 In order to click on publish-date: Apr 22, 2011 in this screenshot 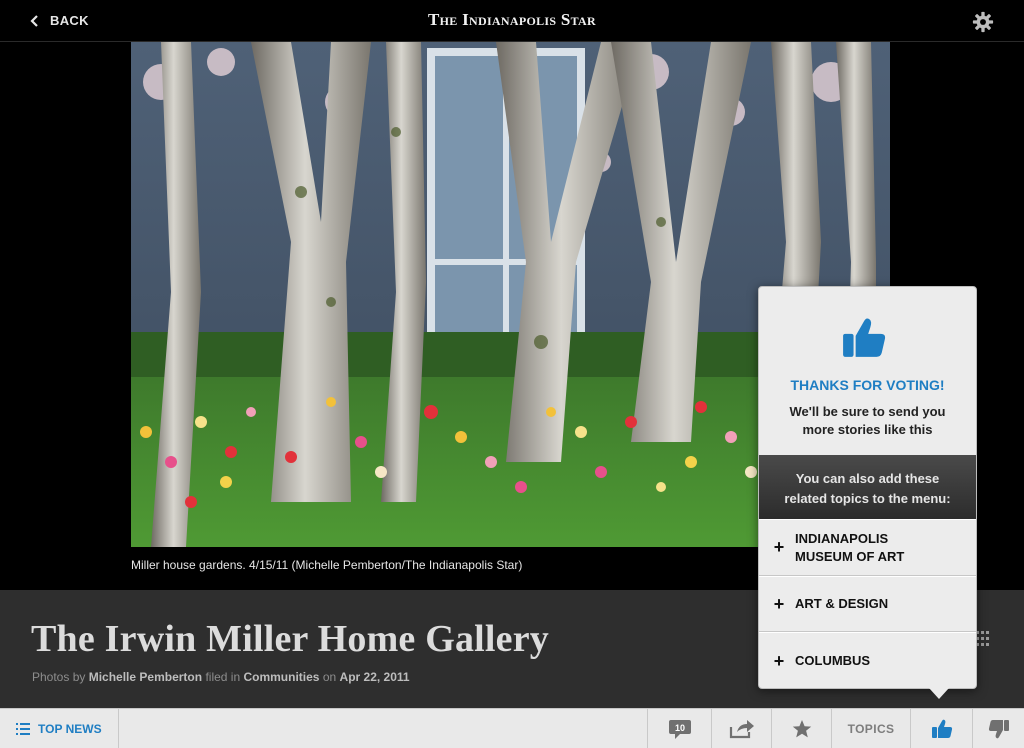, I will do `click(374, 677)`.